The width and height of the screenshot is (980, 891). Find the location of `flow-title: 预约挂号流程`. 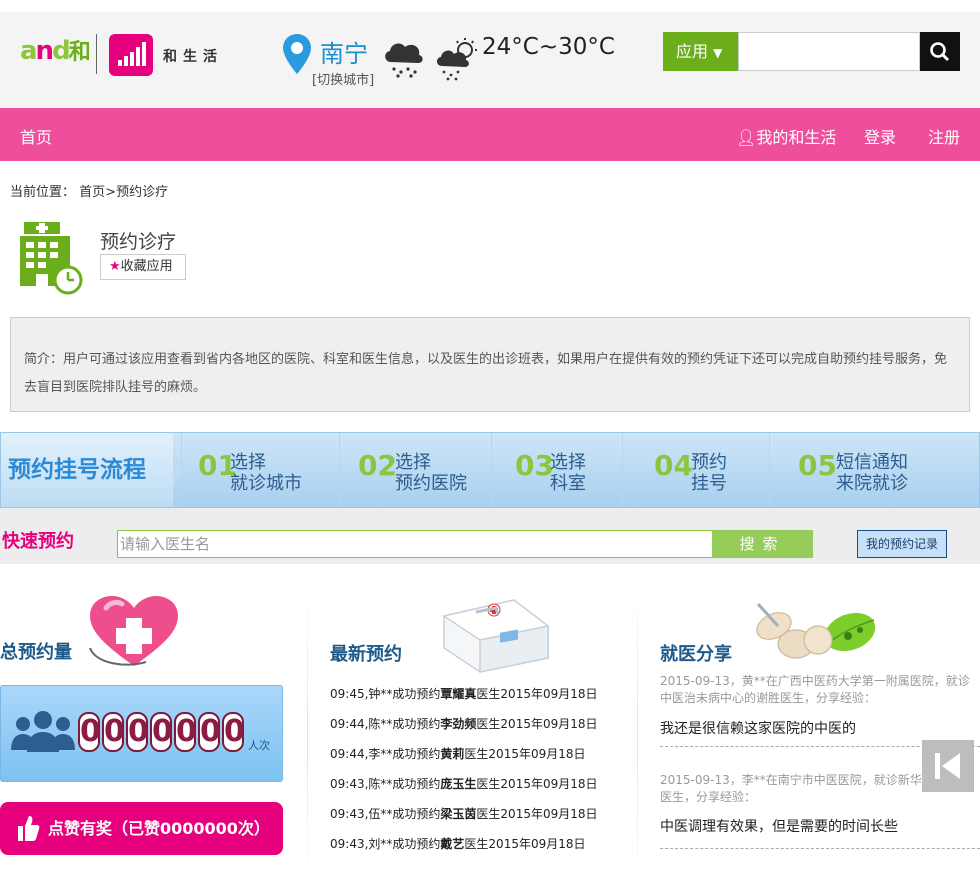

flow-title: 预约挂号流程 is located at coordinates (87, 470).